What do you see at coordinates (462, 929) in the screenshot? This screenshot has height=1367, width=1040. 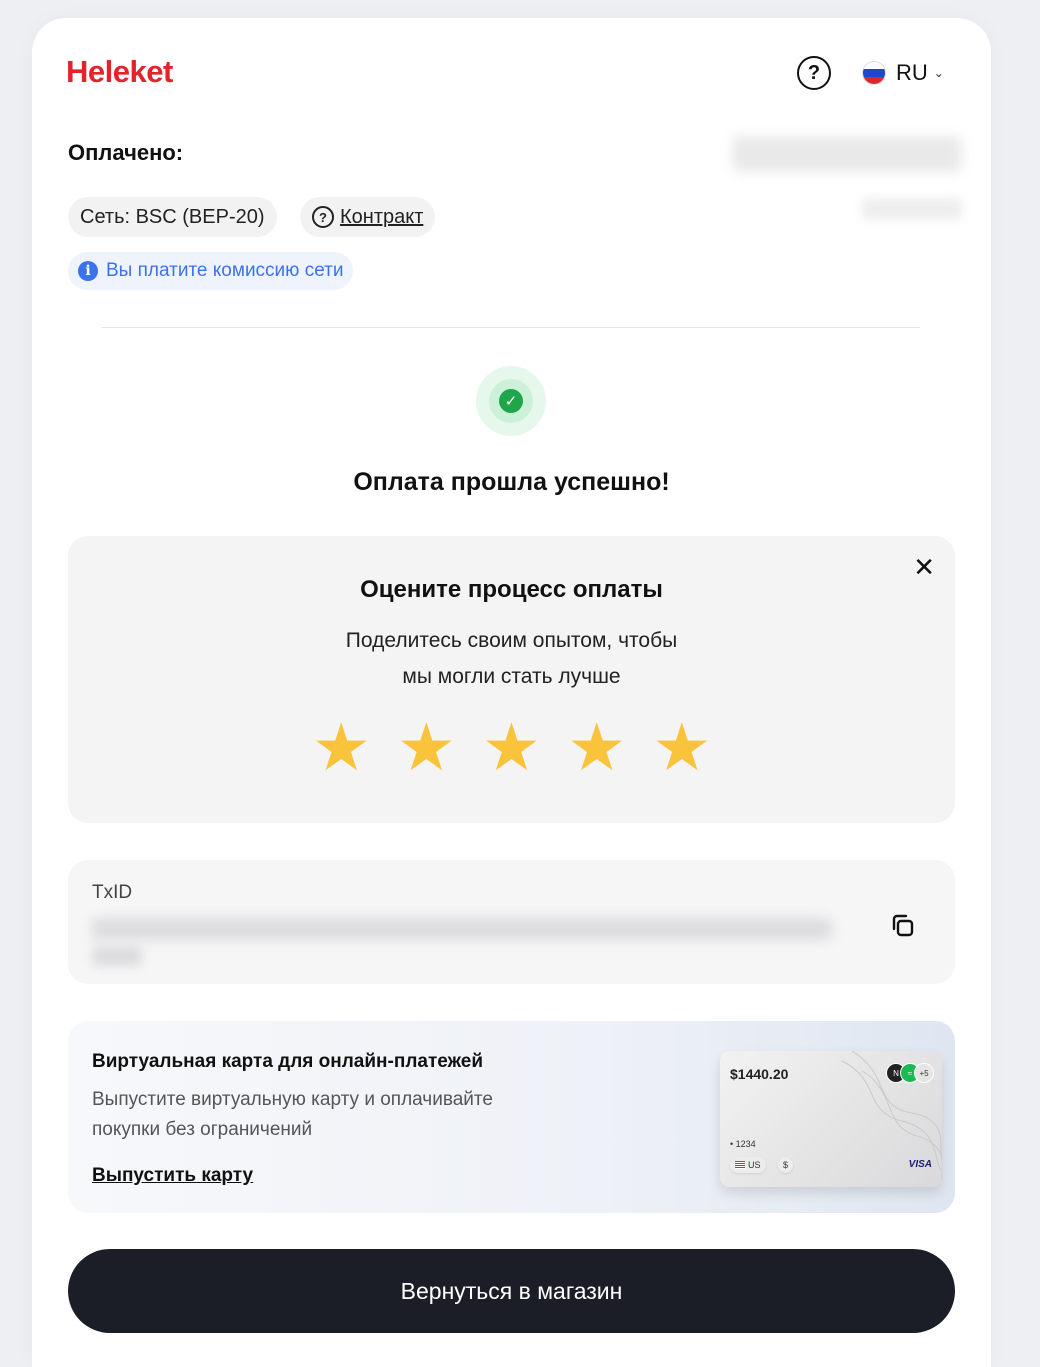 I see `txid-value-redacted` at bounding box center [462, 929].